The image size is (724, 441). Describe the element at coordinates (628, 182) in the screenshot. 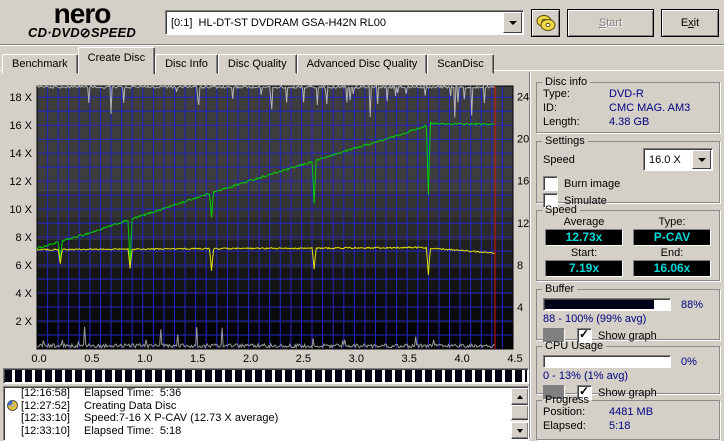

I see `settings-option: Burn image` at that location.